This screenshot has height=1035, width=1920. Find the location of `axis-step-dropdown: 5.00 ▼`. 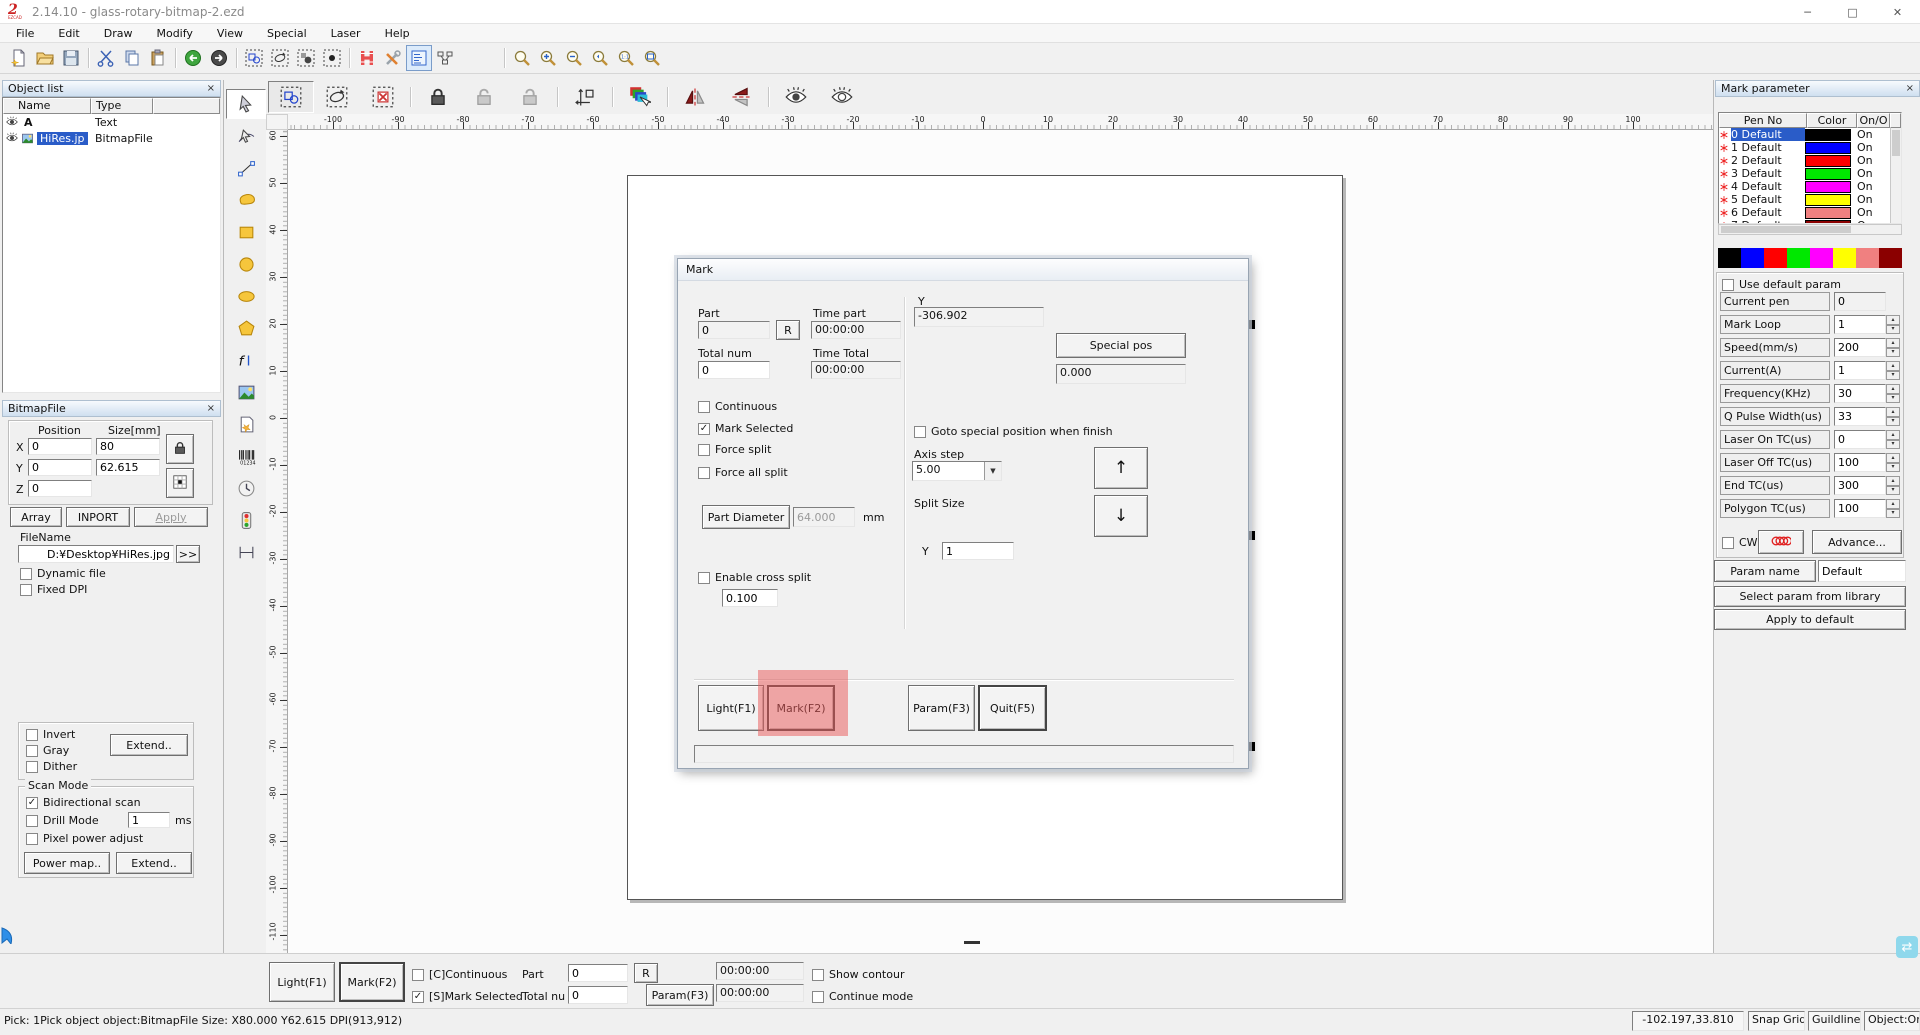

axis-step-dropdown: 5.00 ▼ is located at coordinates (957, 471).